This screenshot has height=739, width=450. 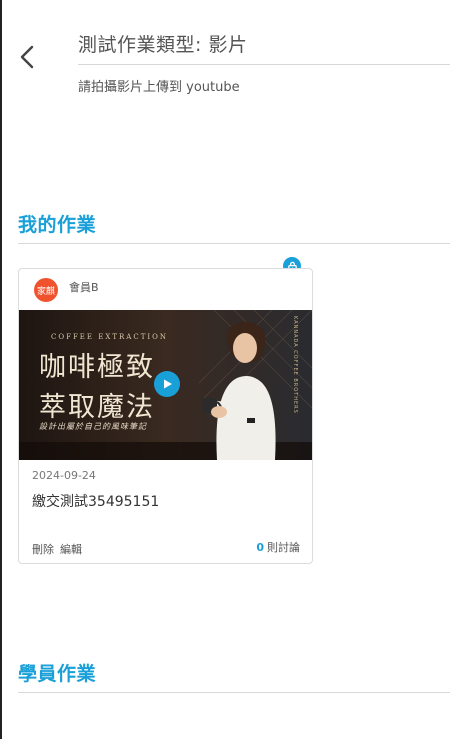 I want to click on play-button, so click(x=167, y=384).